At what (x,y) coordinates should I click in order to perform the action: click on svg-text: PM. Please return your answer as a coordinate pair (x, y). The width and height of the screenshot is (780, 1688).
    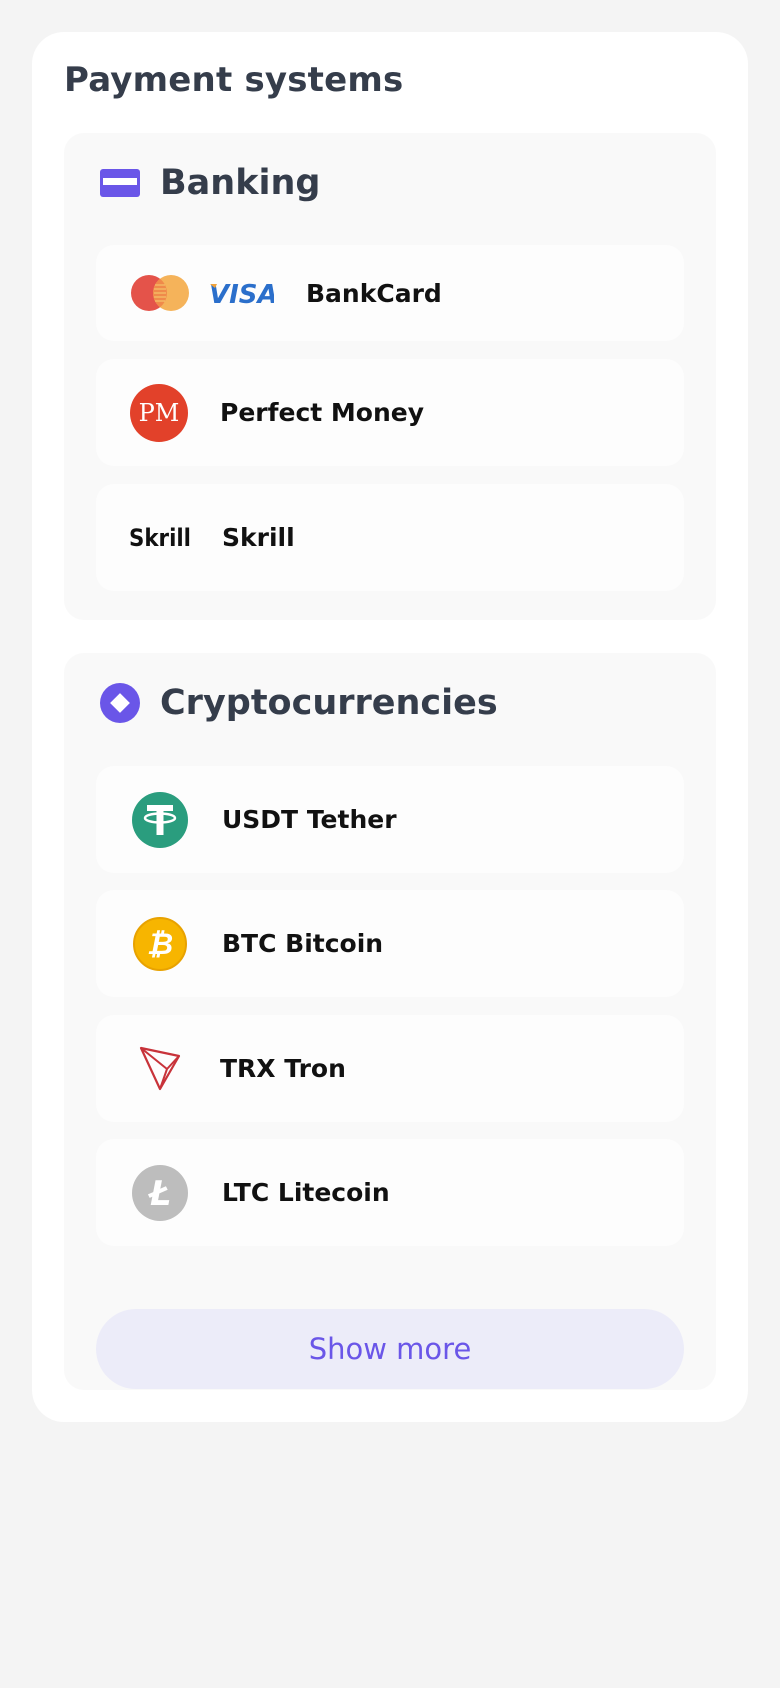
    Looking at the image, I should click on (159, 413).